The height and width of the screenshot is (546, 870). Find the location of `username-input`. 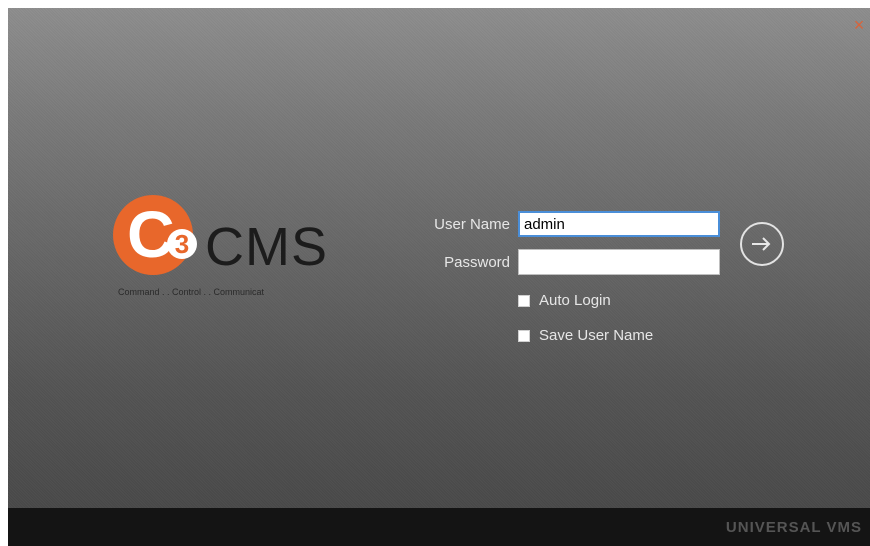

username-input is located at coordinates (619, 224).